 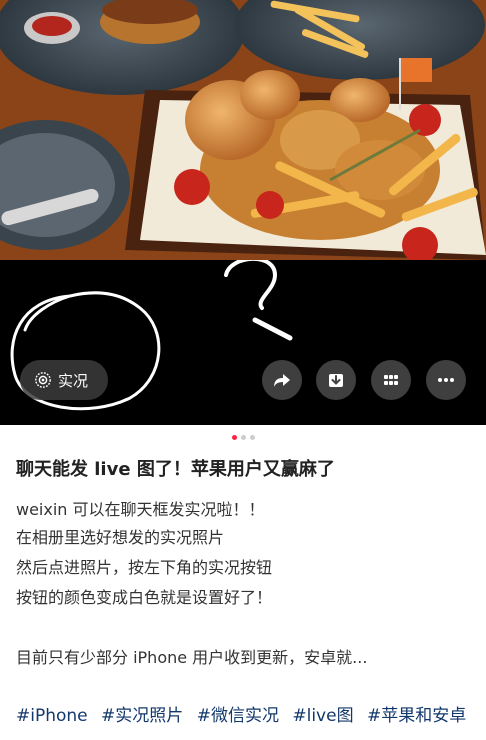 What do you see at coordinates (234, 437) in the screenshot?
I see `slide-dot-active` at bounding box center [234, 437].